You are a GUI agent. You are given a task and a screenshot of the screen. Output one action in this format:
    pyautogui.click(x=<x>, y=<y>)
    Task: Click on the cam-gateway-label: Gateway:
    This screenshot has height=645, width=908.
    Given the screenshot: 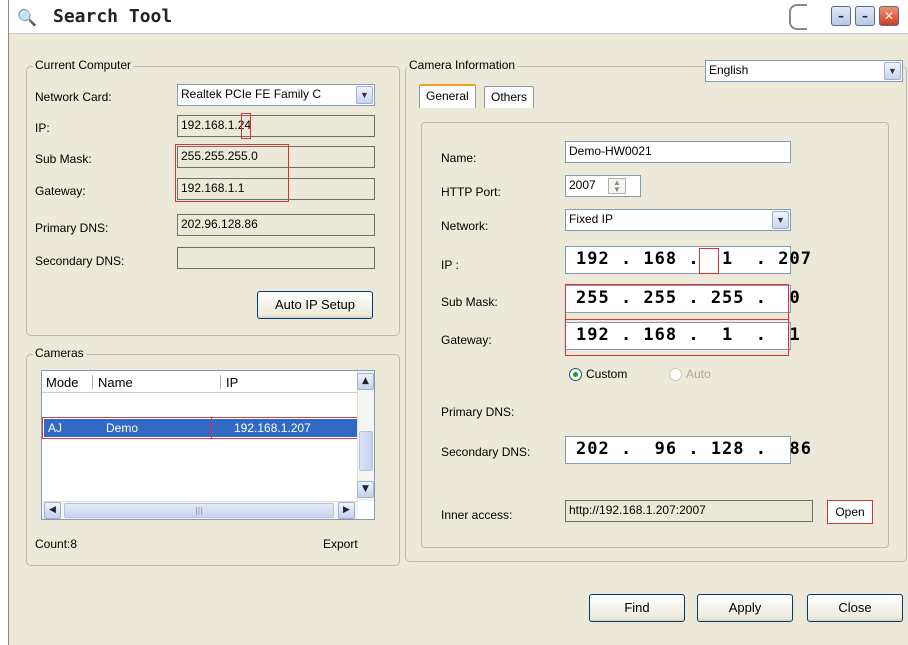 What is the action you would take?
    pyautogui.click(x=466, y=340)
    